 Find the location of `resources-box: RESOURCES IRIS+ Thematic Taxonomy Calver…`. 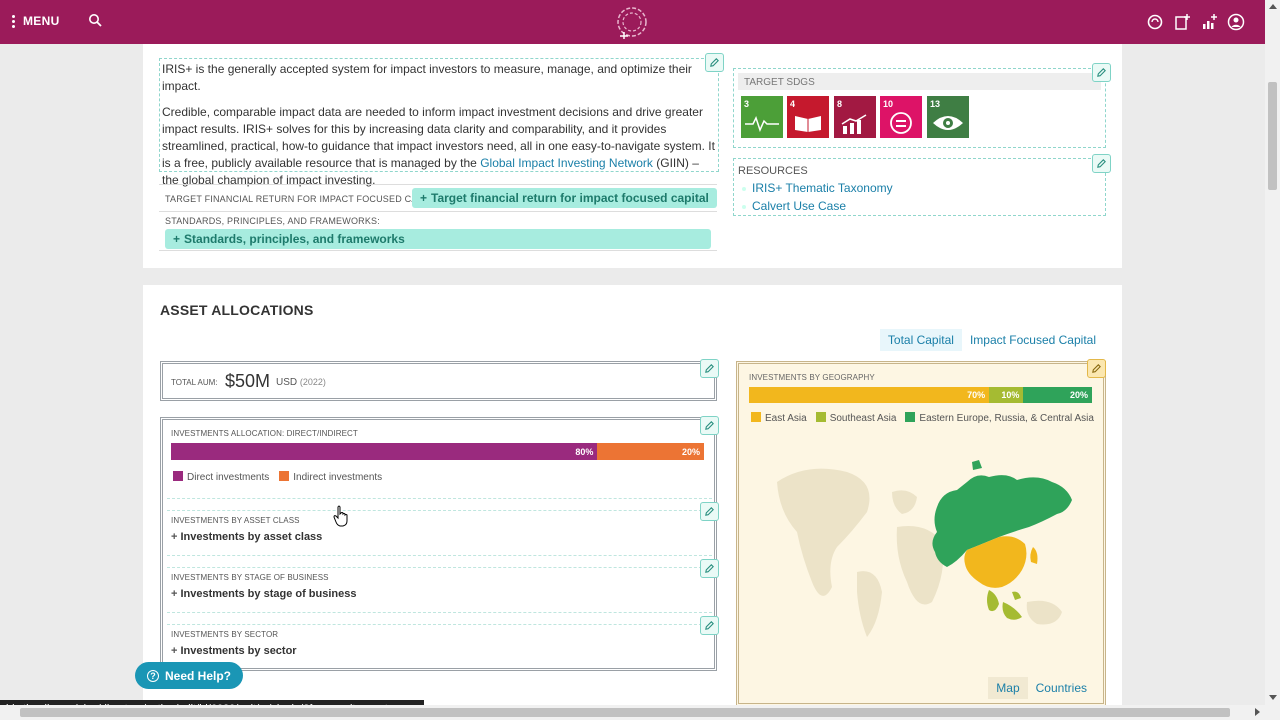

resources-box: RESOURCES IRIS+ Thematic Taxonomy Calver… is located at coordinates (919, 187).